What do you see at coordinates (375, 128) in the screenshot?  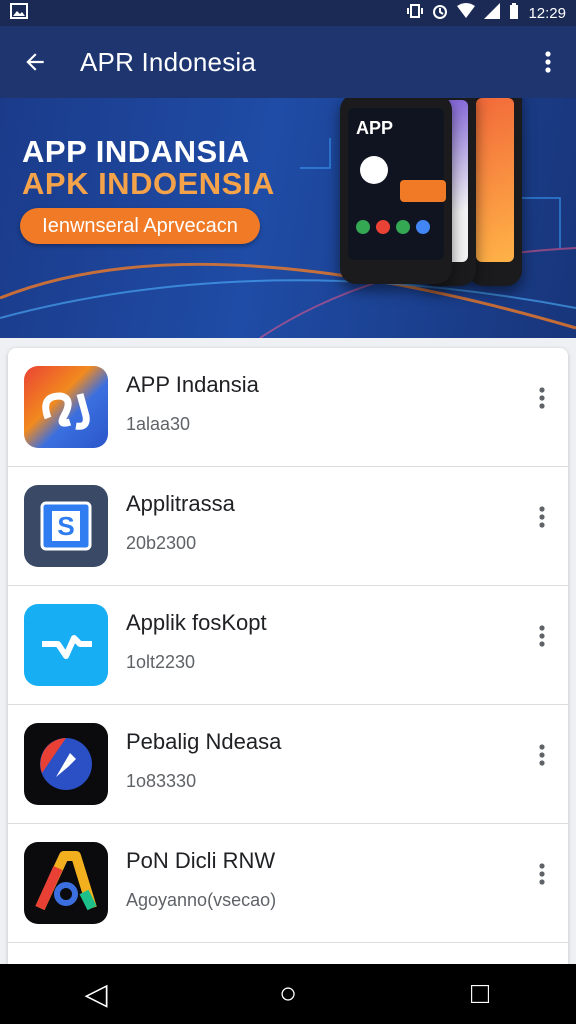 I see `phone-screen-text: APP` at bounding box center [375, 128].